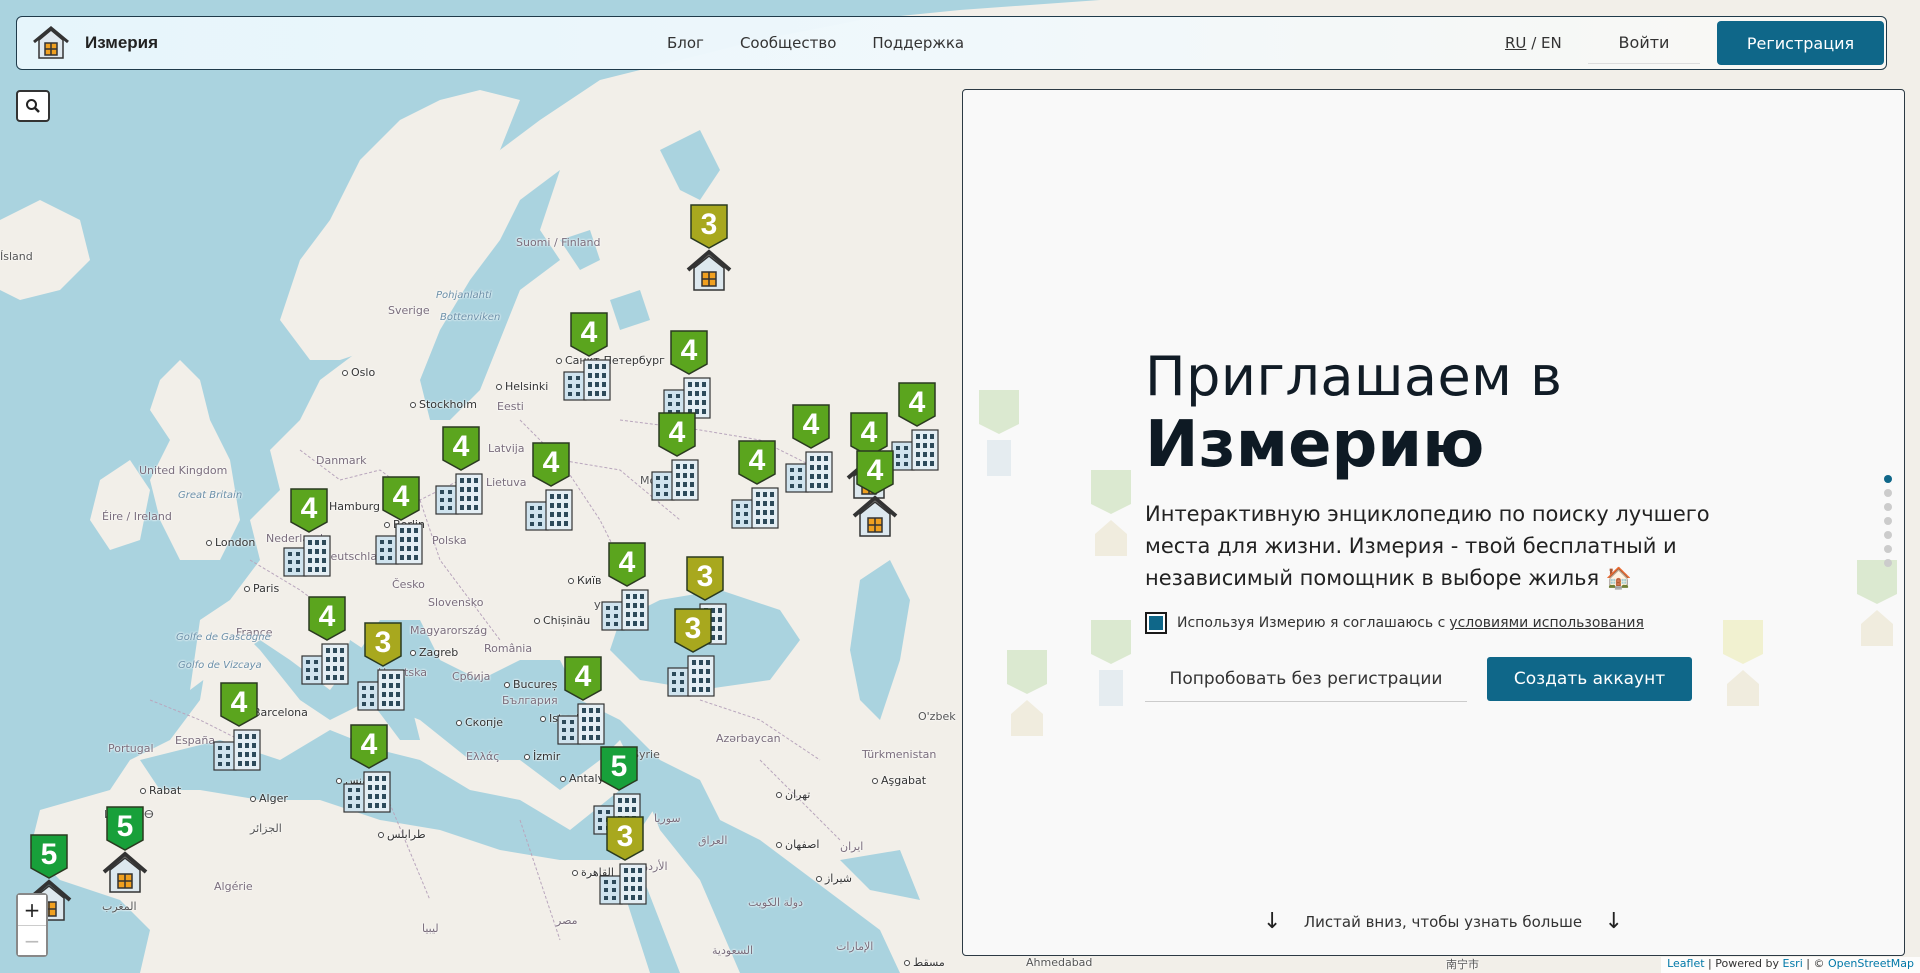  What do you see at coordinates (788, 43) in the screenshot?
I see `nav-item-community: Сообщество` at bounding box center [788, 43].